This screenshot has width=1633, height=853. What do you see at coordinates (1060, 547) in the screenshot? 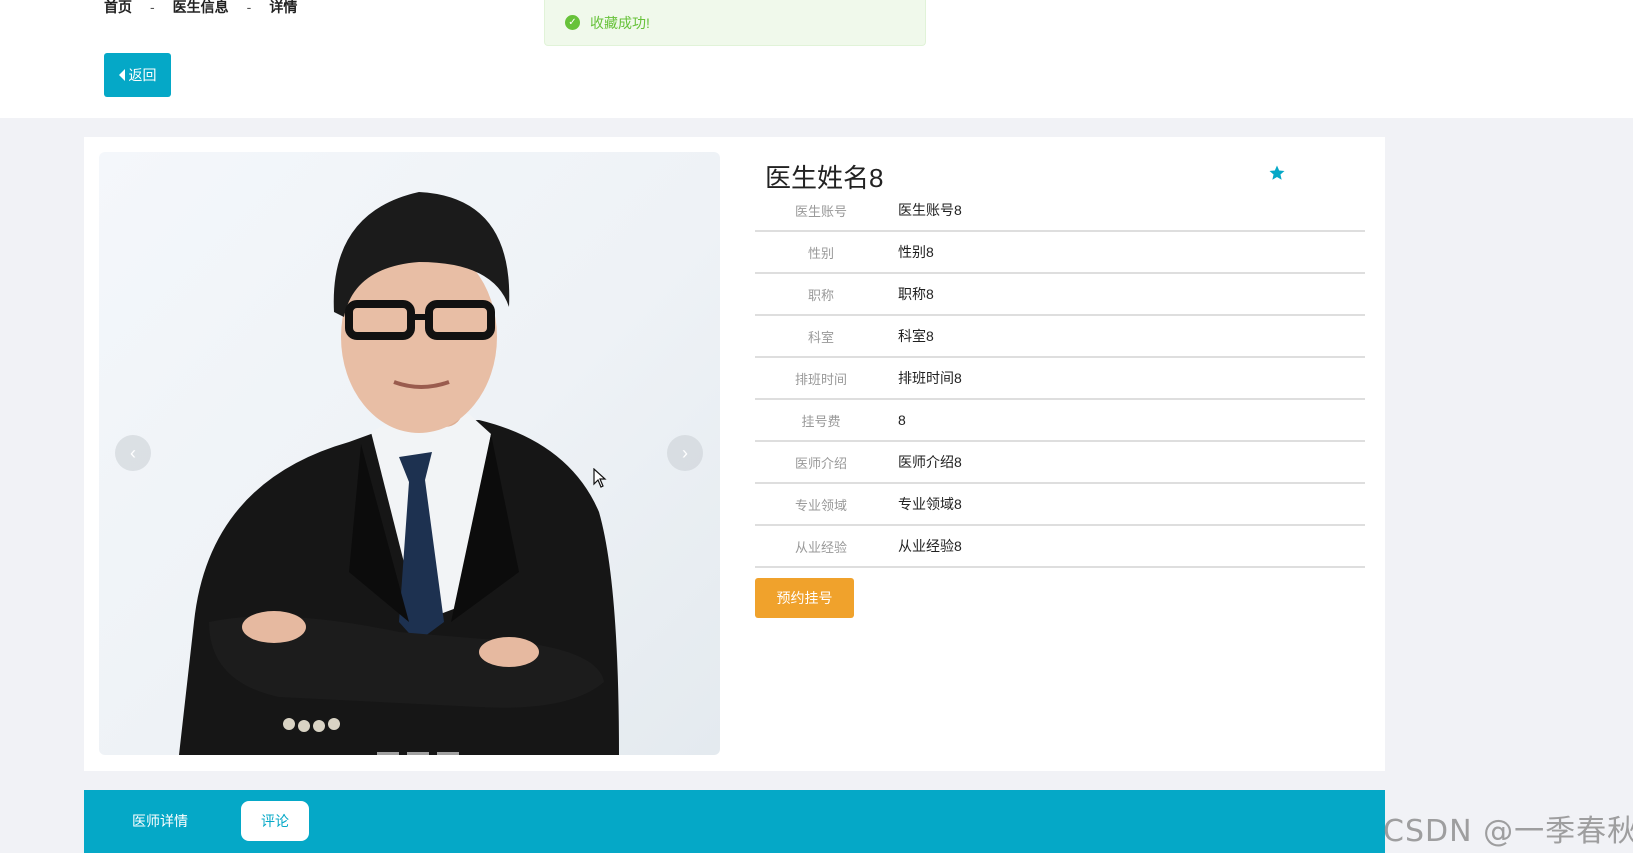
I see `info-row-experience: 从业经验 从业经验8` at bounding box center [1060, 547].